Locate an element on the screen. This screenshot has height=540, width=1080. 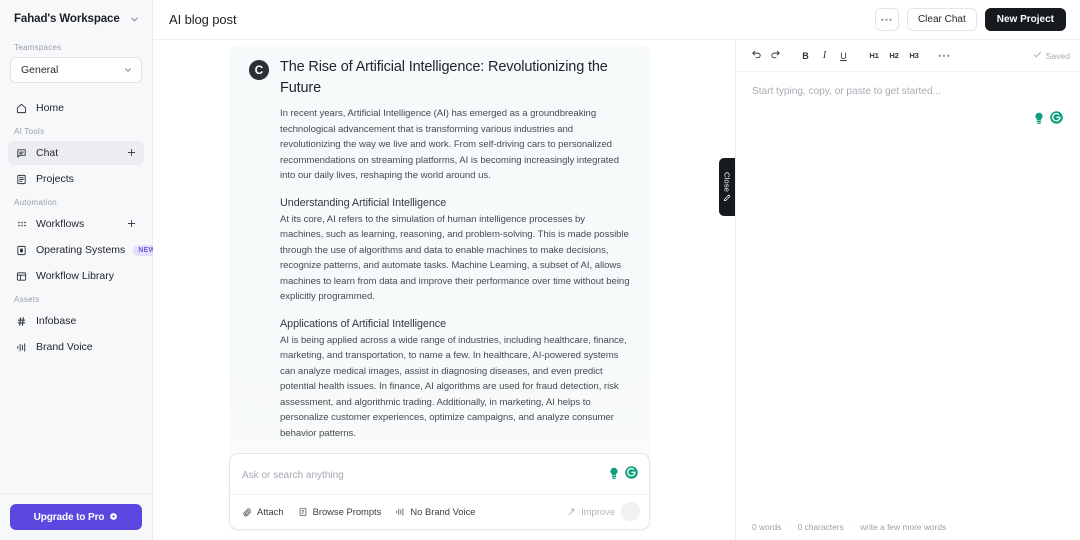
word-count: 0 words is located at coordinates (767, 527).